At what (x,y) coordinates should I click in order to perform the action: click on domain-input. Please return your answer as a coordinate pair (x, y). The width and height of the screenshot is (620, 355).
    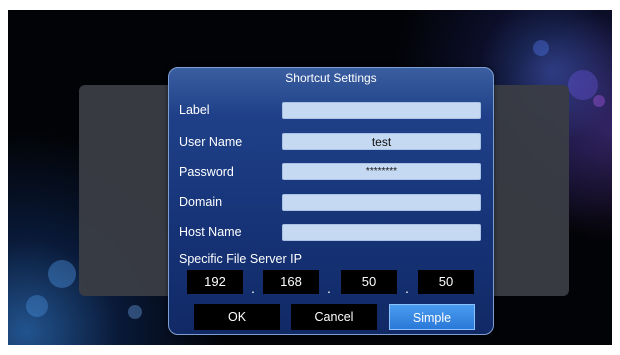
    Looking at the image, I should click on (381, 202).